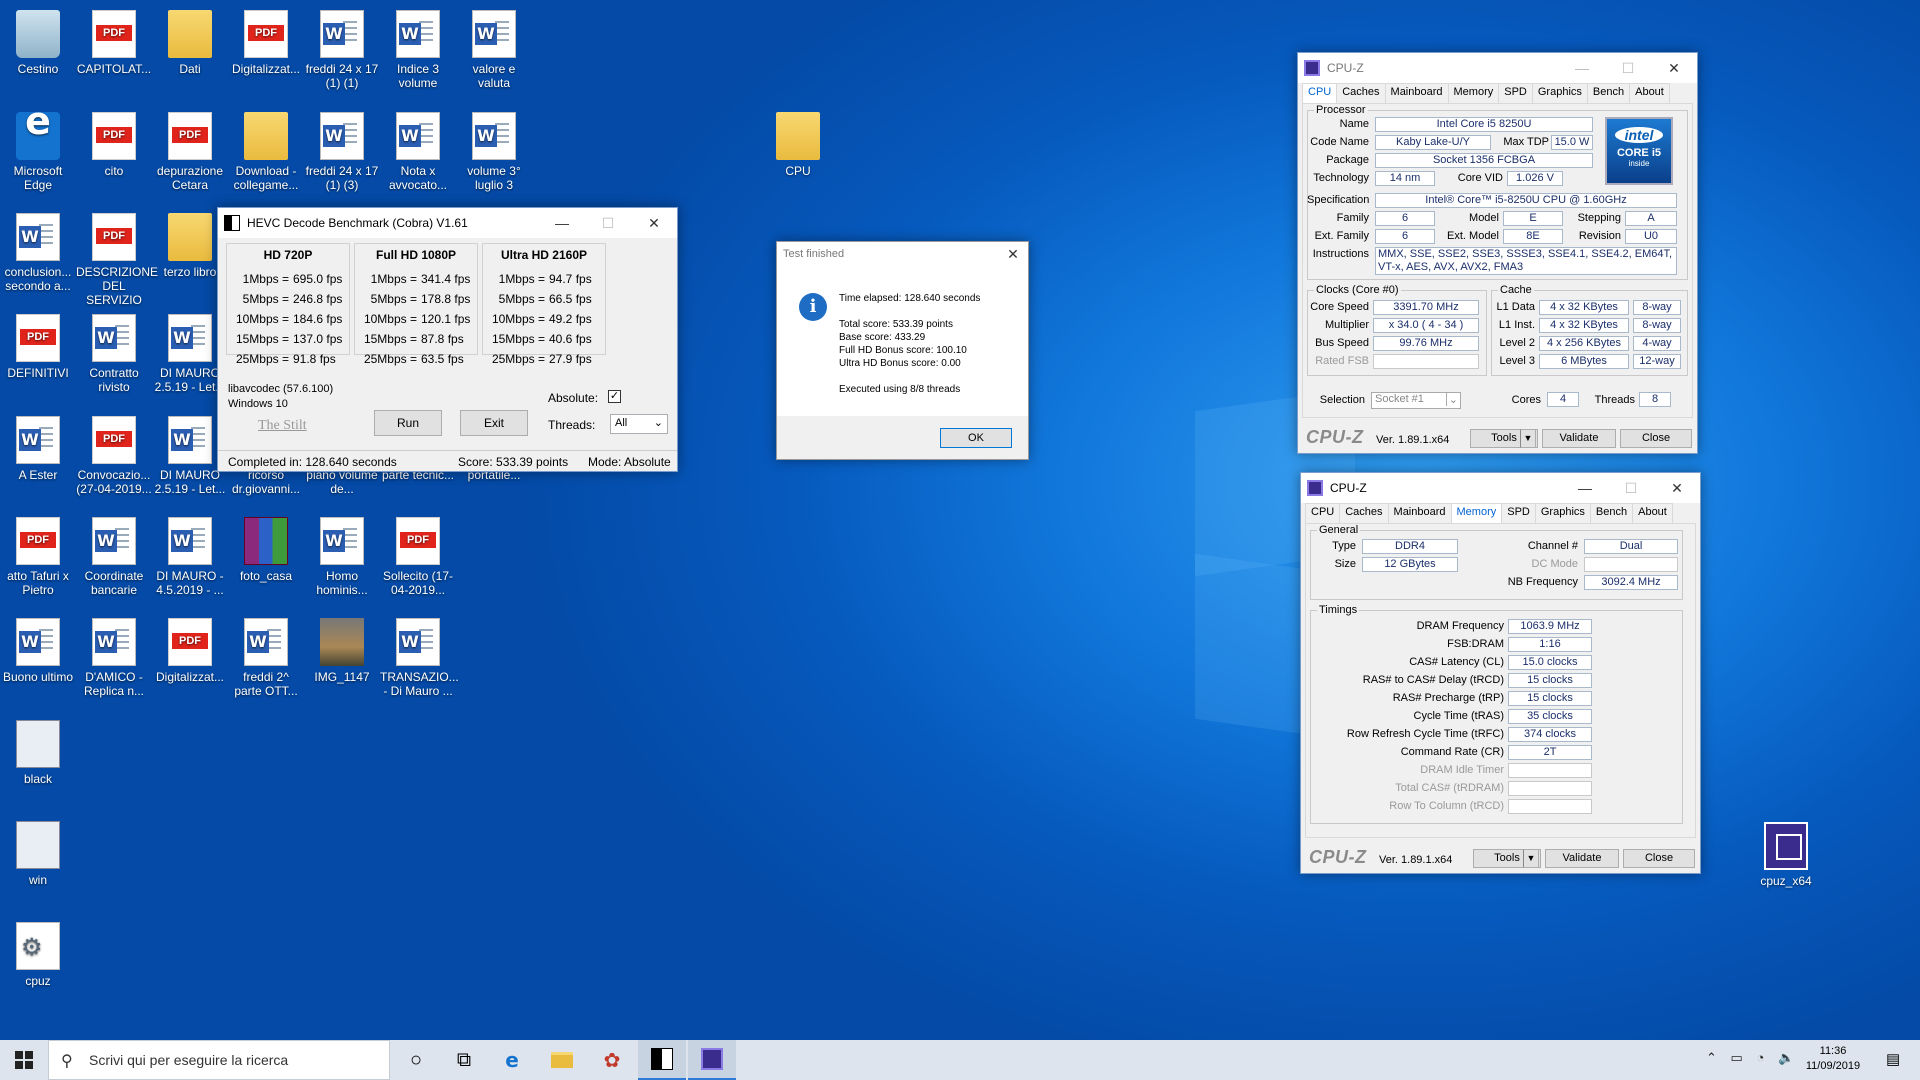 The height and width of the screenshot is (1080, 1920). What do you see at coordinates (1416, 400) in the screenshot?
I see `selection-select: Socket #1 ⌄` at bounding box center [1416, 400].